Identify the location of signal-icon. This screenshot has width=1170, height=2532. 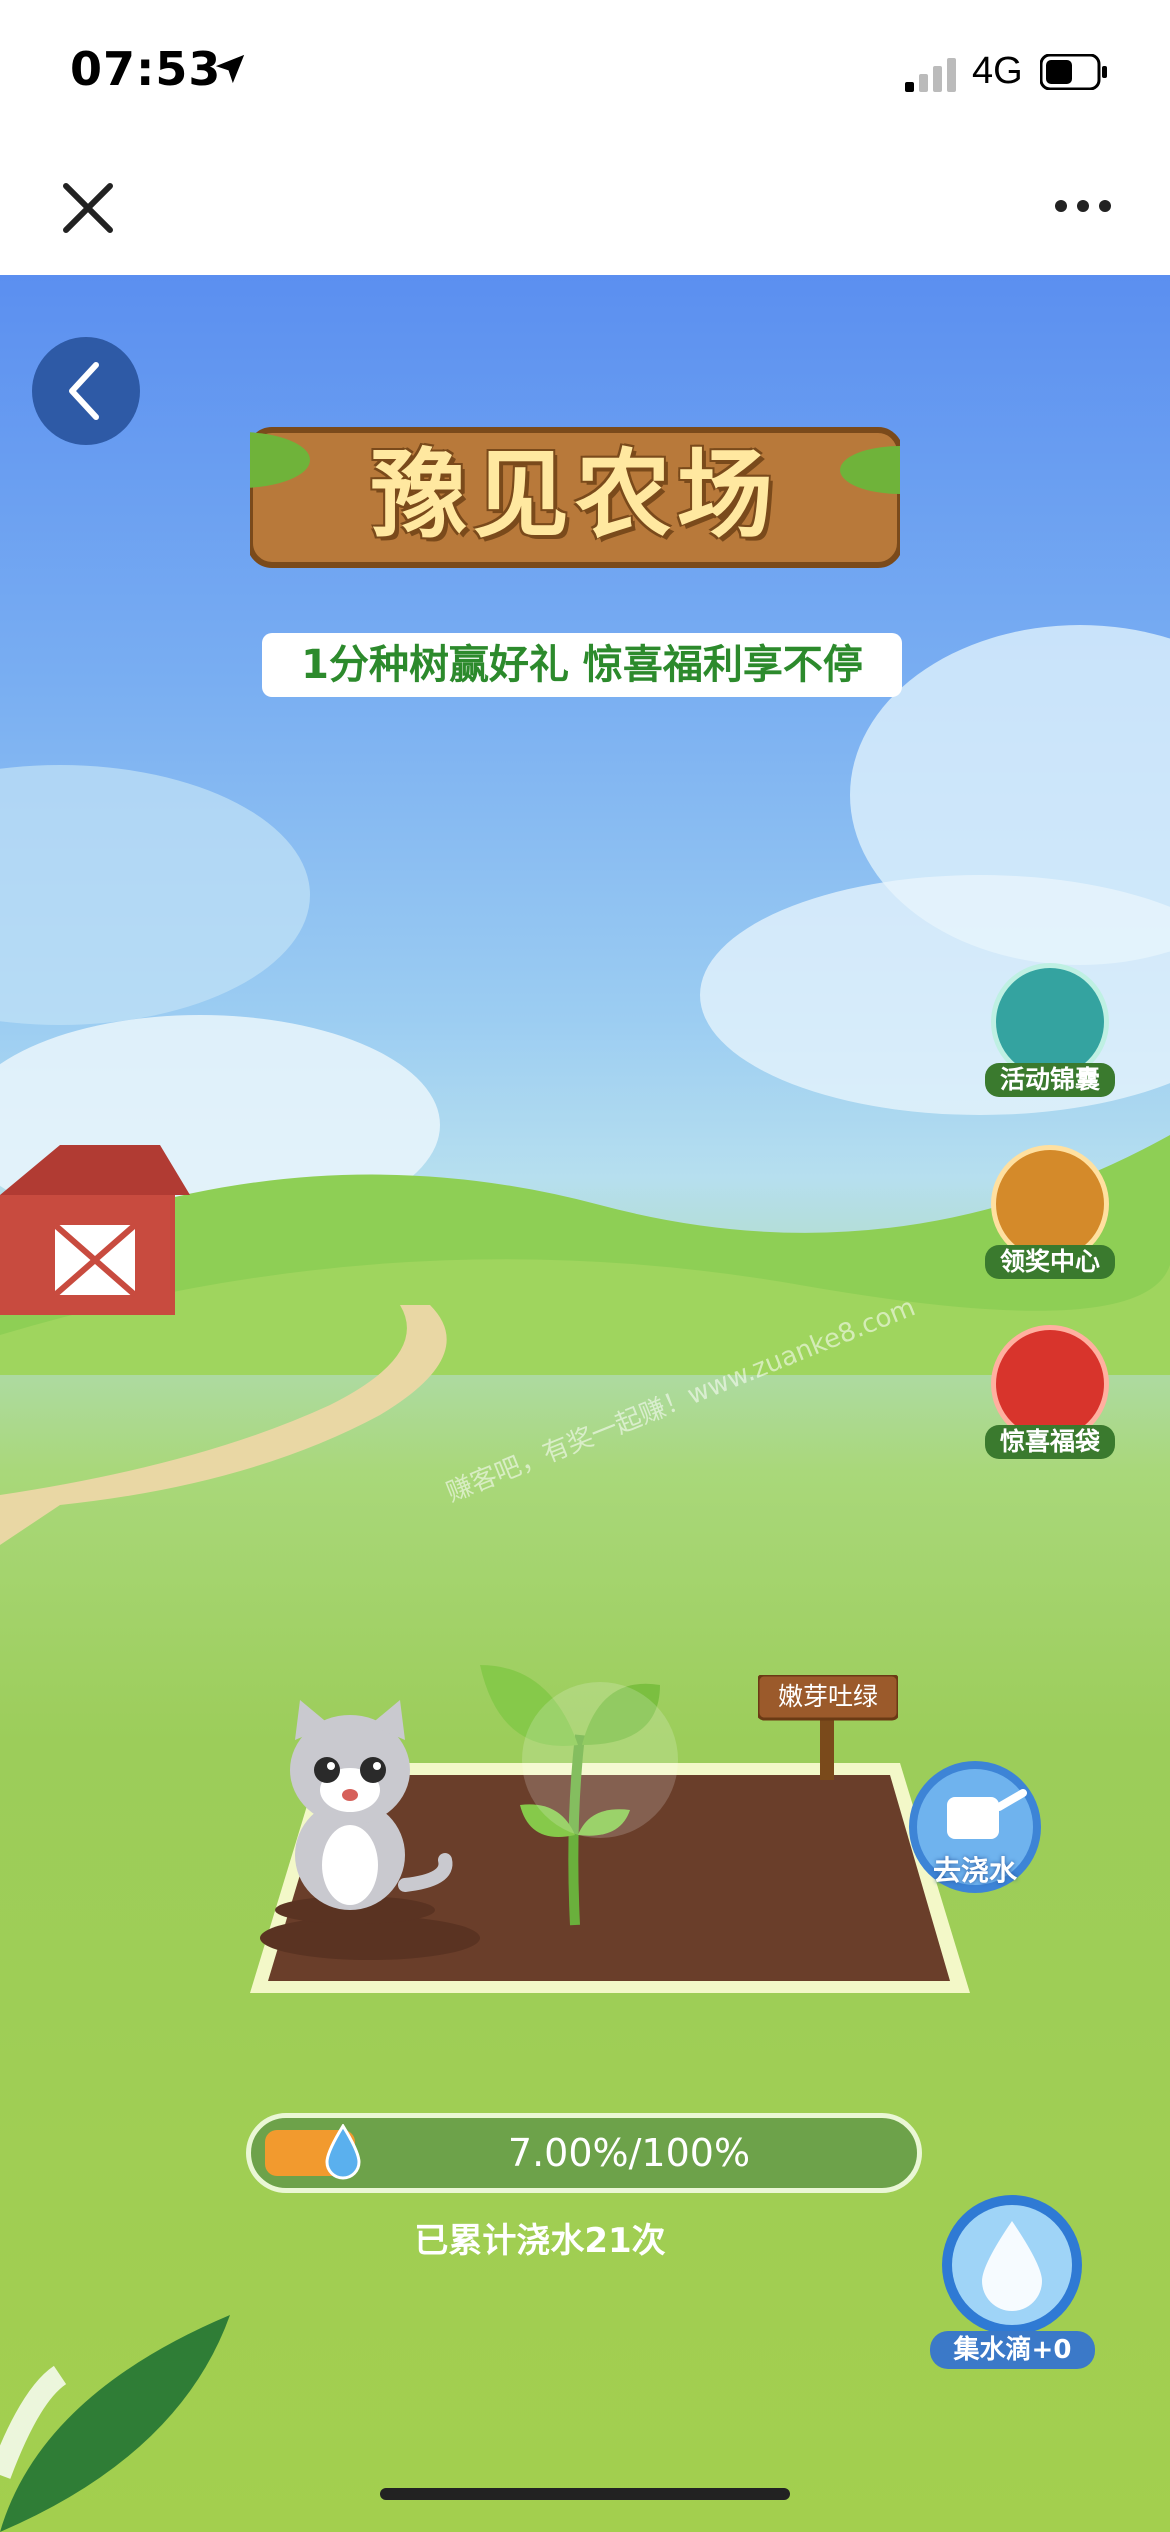
(930, 75).